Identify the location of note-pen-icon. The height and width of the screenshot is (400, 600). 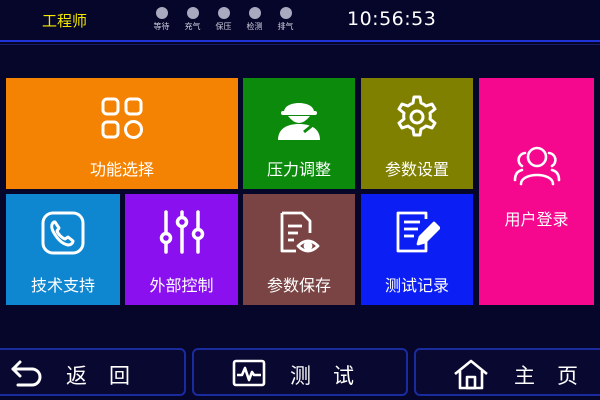
(417, 233).